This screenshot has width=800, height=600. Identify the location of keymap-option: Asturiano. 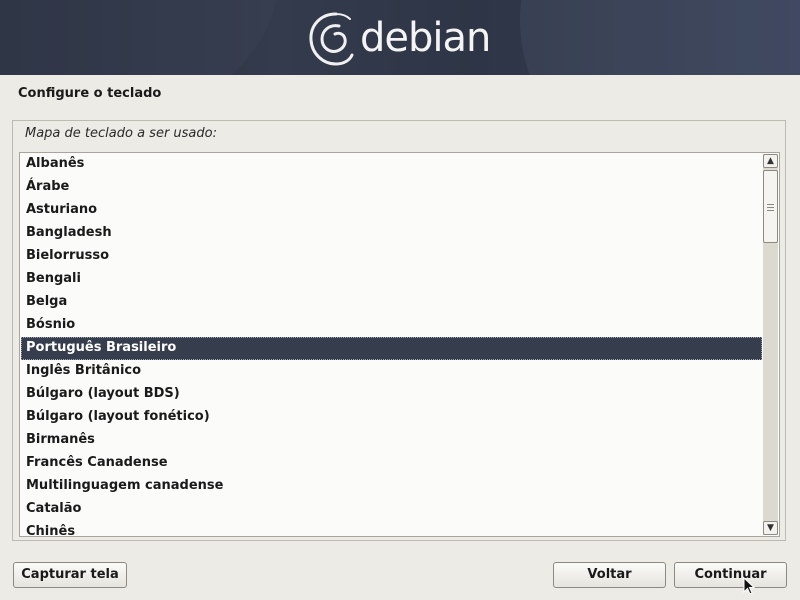
(391, 210).